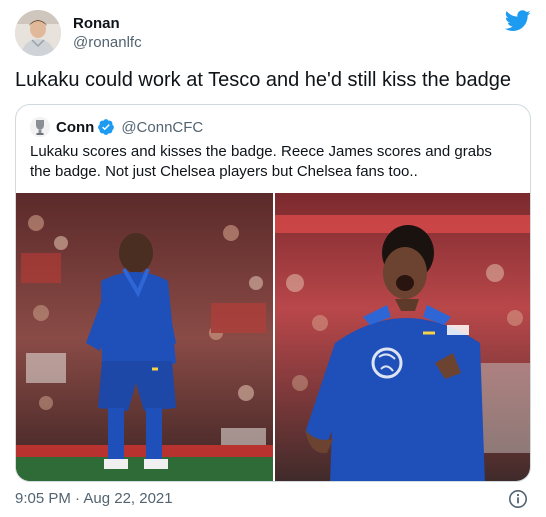 Image resolution: width=546 pixels, height=517 pixels. I want to click on info-icon, so click(518, 499).